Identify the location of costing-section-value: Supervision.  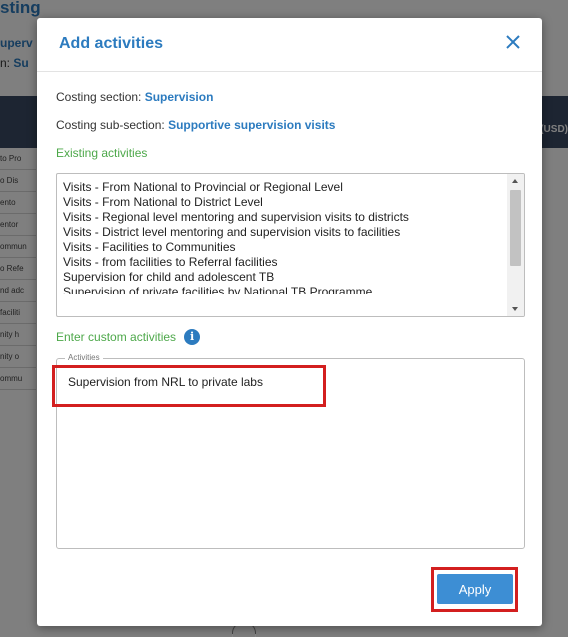
(179, 97).